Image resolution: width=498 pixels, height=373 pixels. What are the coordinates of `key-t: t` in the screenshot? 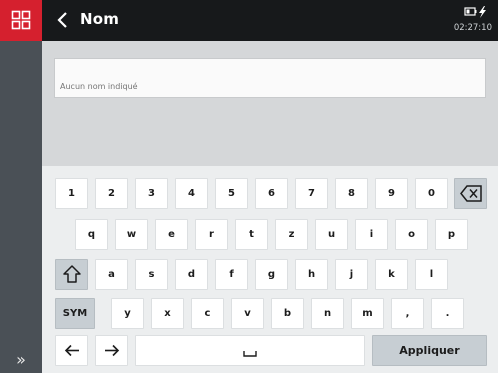 It's located at (251, 234).